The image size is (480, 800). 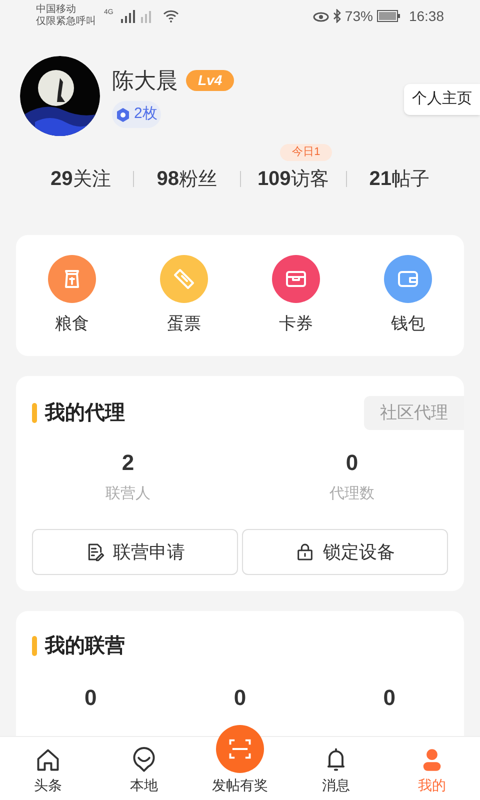 What do you see at coordinates (137, 114) in the screenshot?
I see `medal-chip: 2枚` at bounding box center [137, 114].